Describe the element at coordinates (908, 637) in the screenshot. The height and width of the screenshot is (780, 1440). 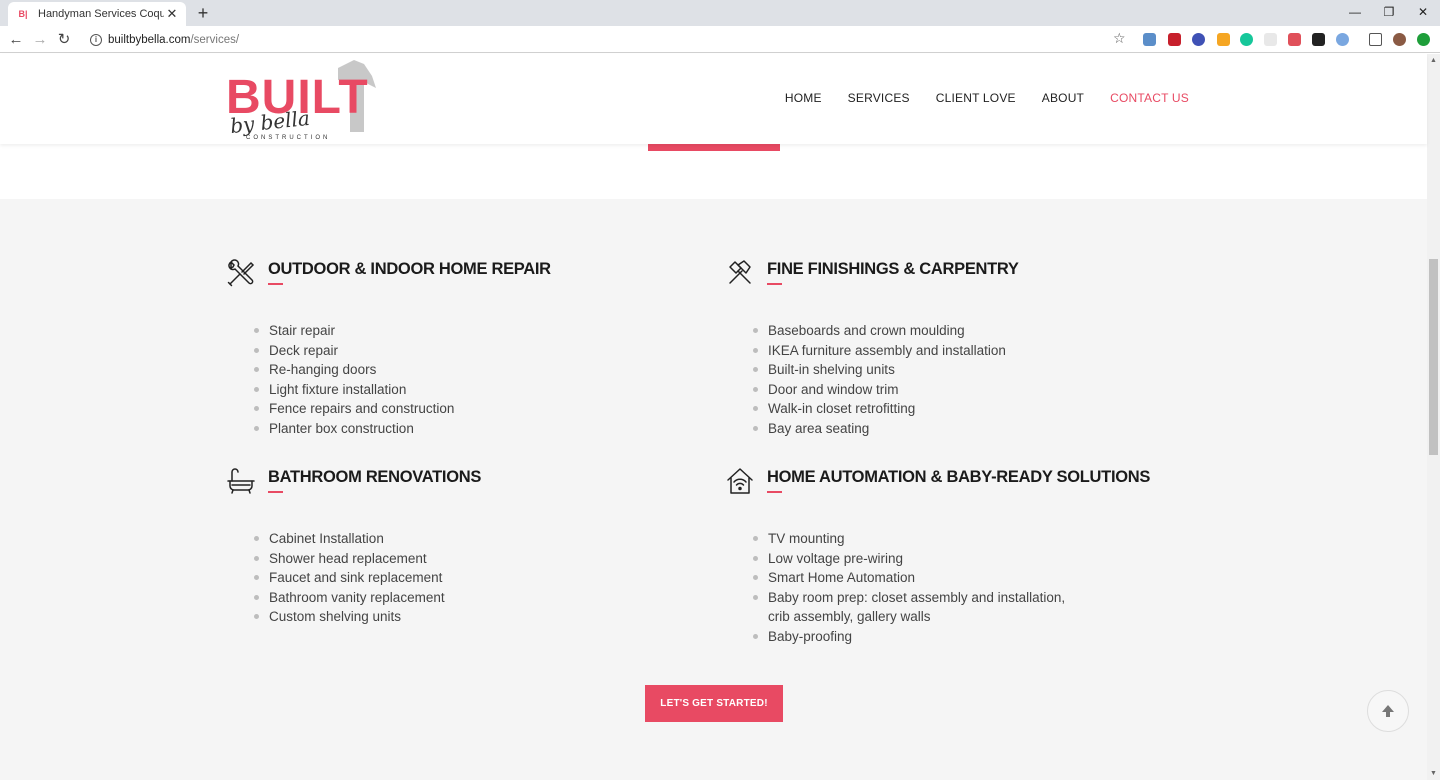
I see `list-item: Baby-proofing` at that location.